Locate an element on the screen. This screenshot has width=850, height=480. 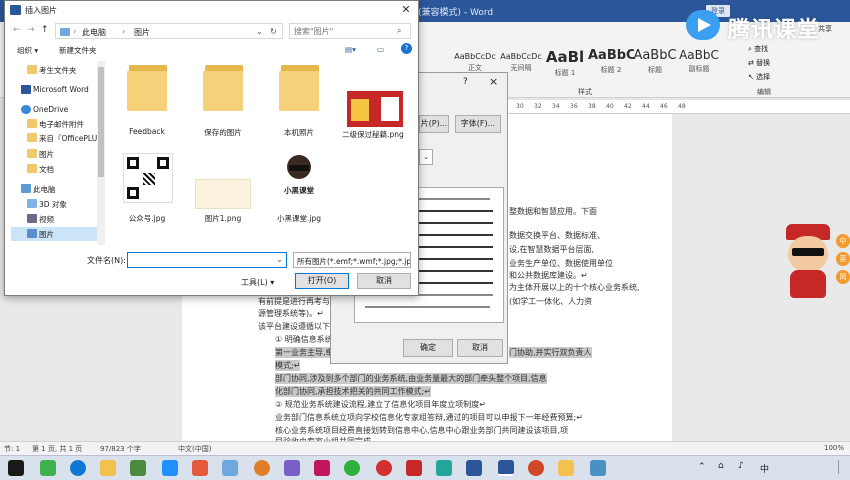
close-icon: × is located at coordinates (493, 81).